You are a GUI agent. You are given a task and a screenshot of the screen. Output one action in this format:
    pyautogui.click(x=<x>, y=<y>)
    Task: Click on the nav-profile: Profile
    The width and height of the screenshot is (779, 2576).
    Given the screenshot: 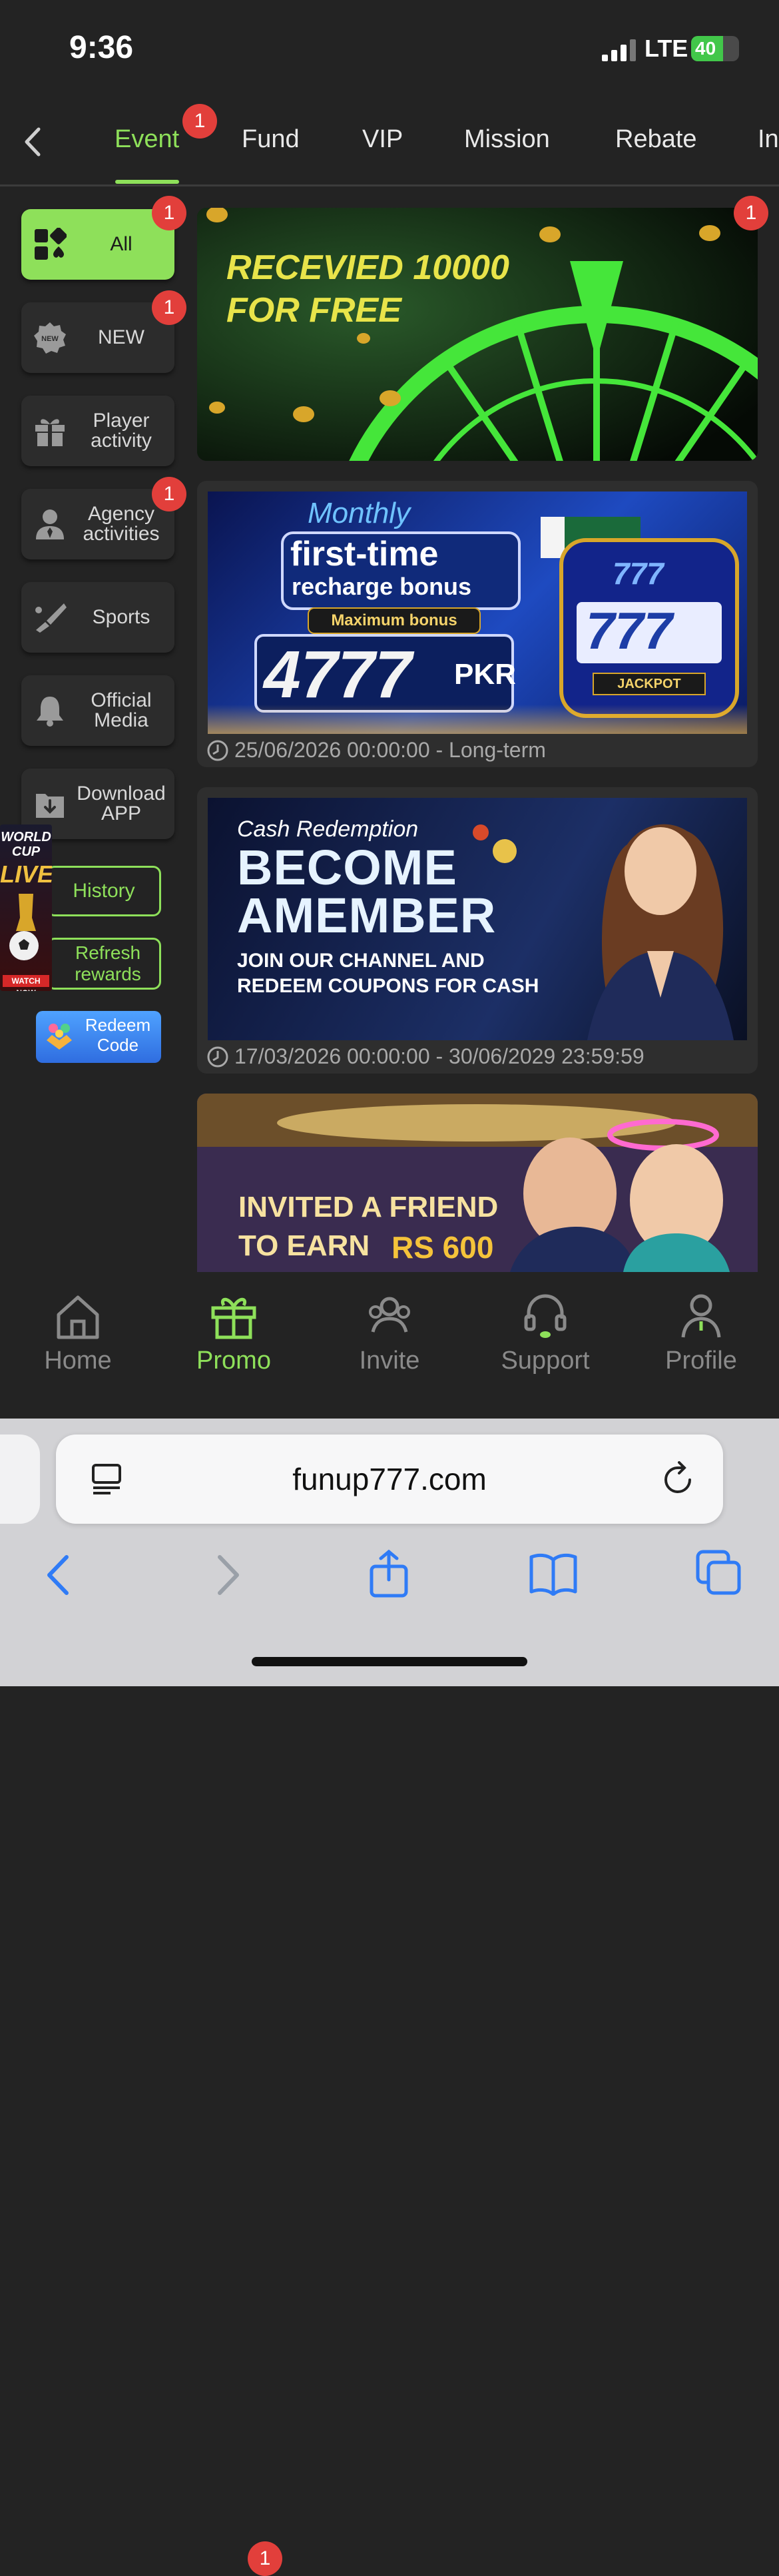 What is the action you would take?
    pyautogui.click(x=701, y=1345)
    